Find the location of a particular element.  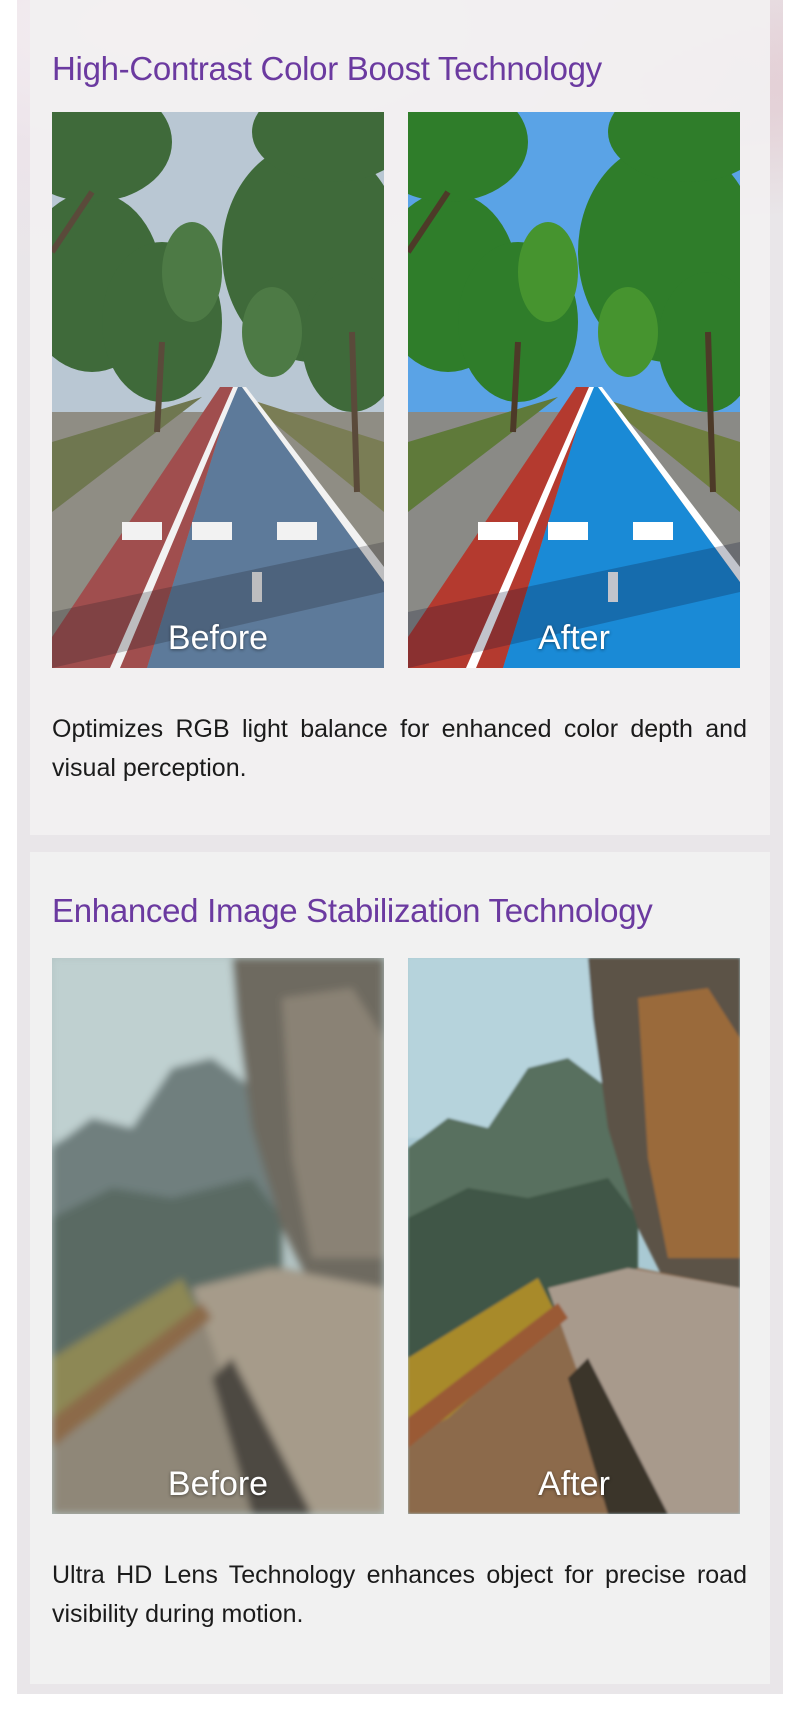

section-title: Enhanced Image Stabilization Technology is located at coordinates (352, 910).